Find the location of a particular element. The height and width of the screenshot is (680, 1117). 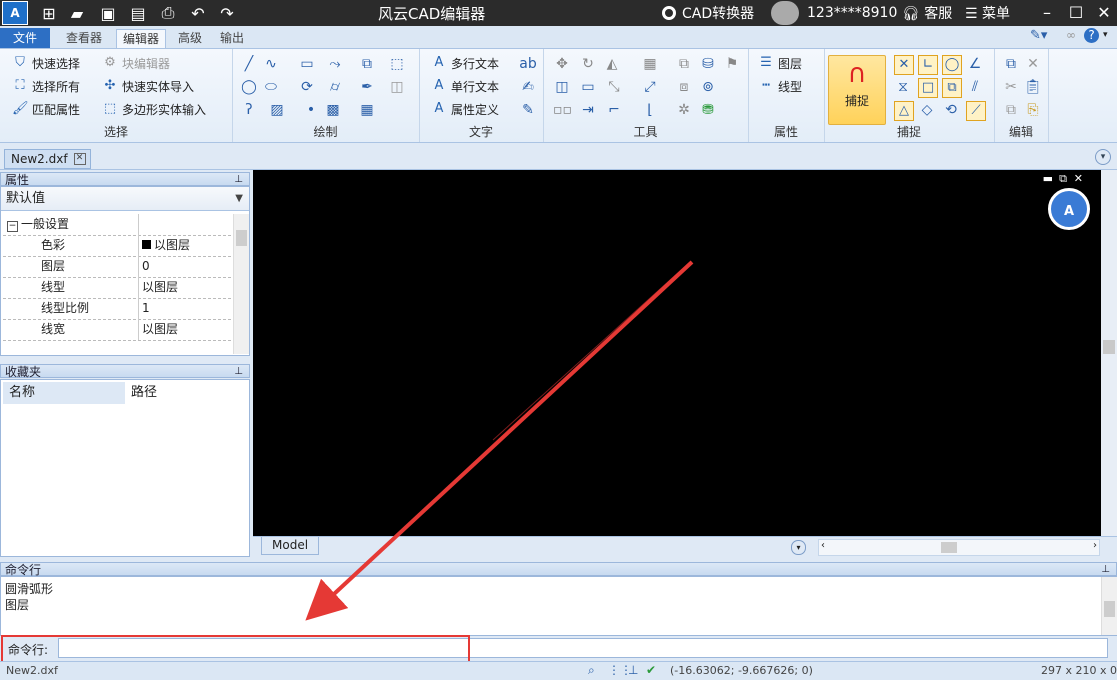

spline-icon: ⤳ is located at coordinates (335, 64).